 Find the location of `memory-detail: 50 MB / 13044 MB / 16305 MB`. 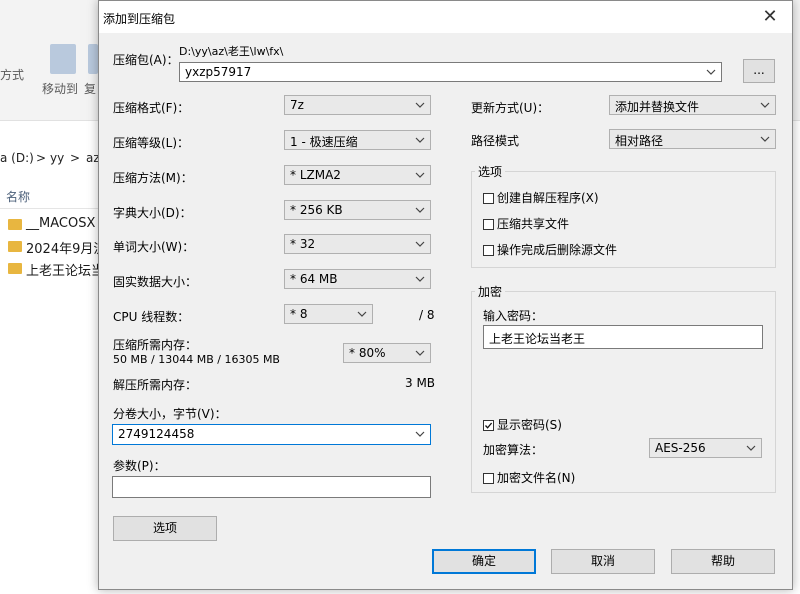

memory-detail: 50 MB / 13044 MB / 16305 MB is located at coordinates (196, 359).